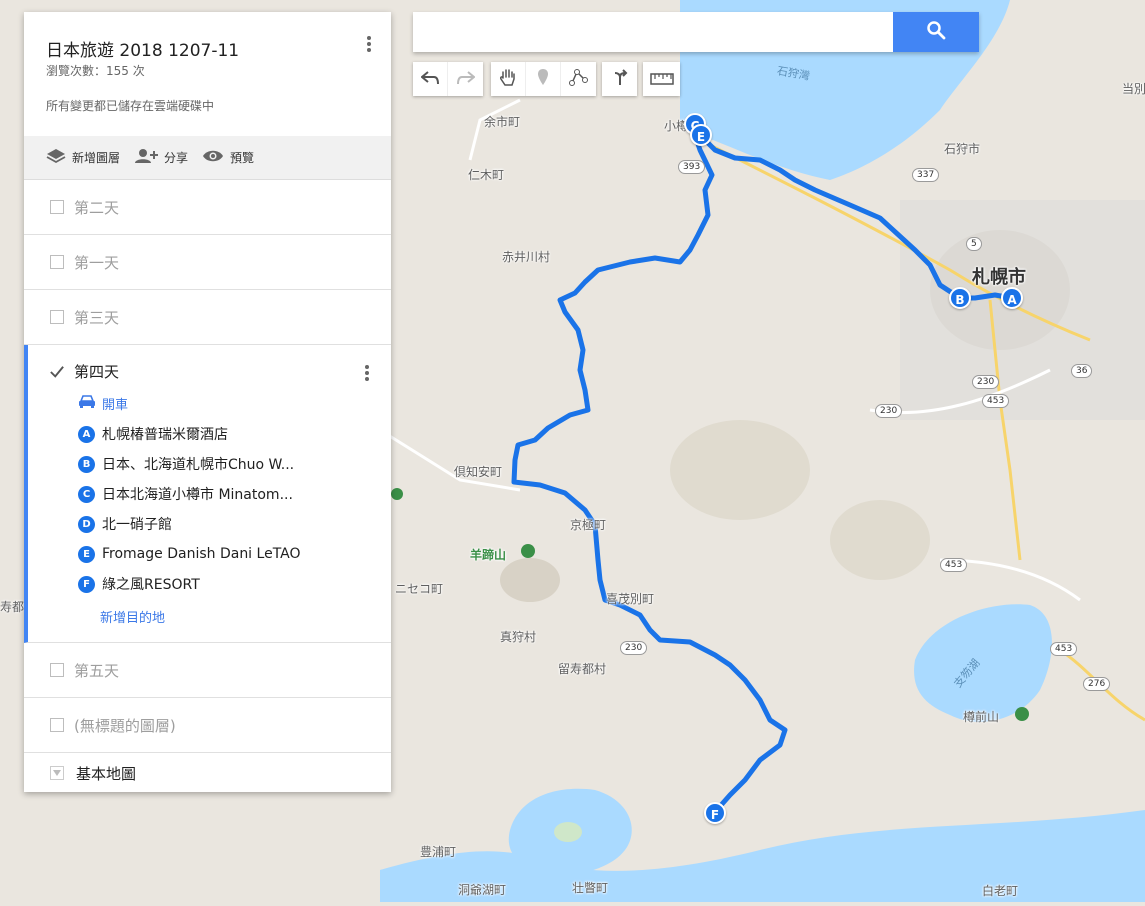 The image size is (1145, 906). I want to click on marker-icon, so click(543, 79).